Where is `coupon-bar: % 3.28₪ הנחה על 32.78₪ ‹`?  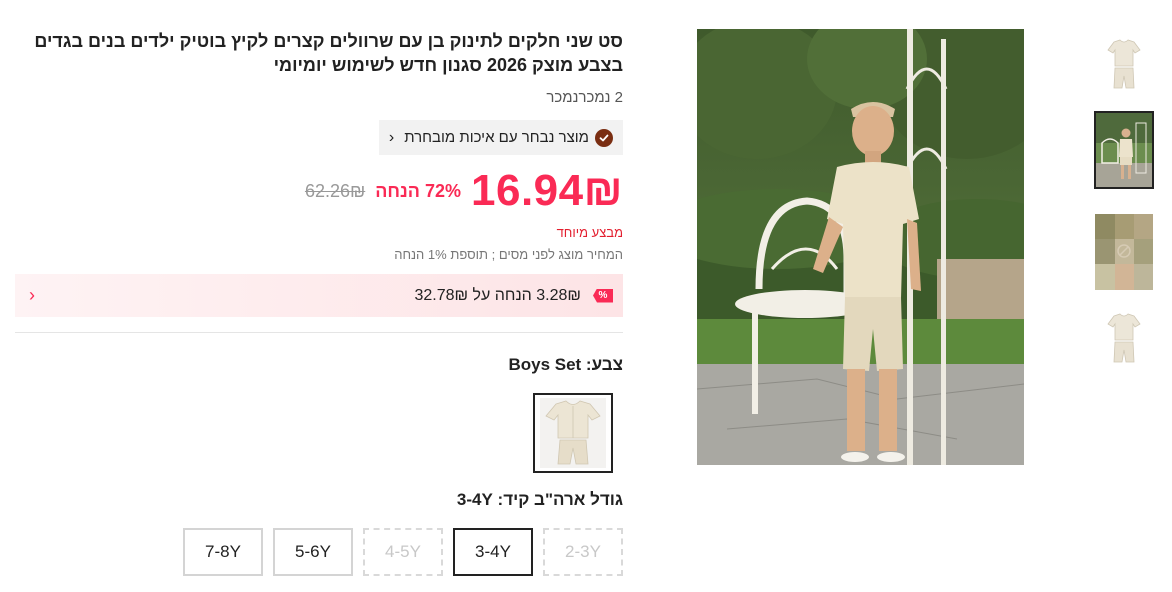 coupon-bar: % 3.28₪ הנחה על 32.78₪ ‹ is located at coordinates (319, 295).